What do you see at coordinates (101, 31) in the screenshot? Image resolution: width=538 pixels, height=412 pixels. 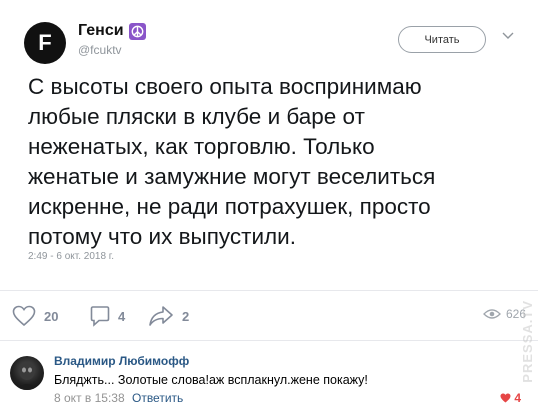 I see `author-name: Генси` at bounding box center [101, 31].